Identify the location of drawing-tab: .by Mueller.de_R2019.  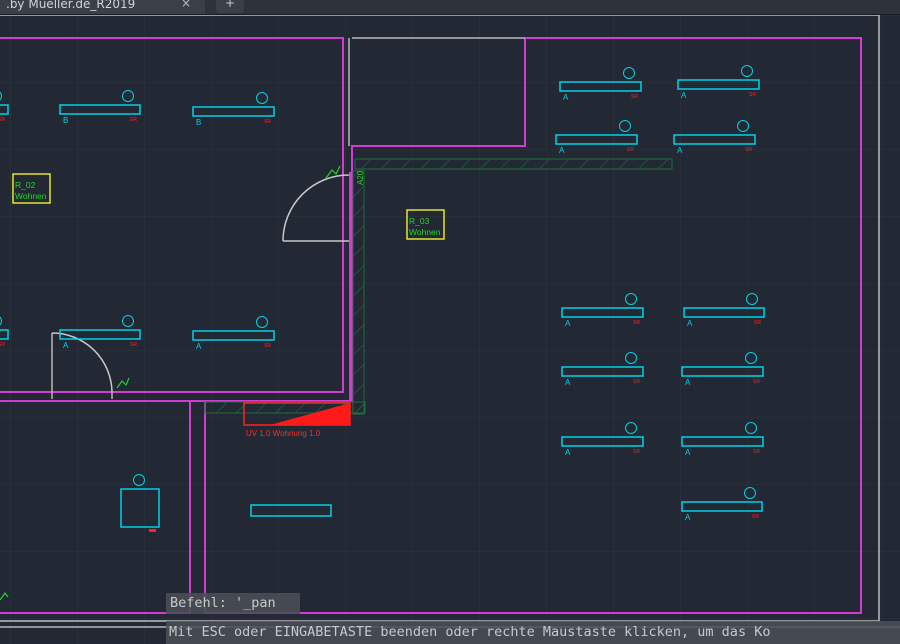
(102, 7).